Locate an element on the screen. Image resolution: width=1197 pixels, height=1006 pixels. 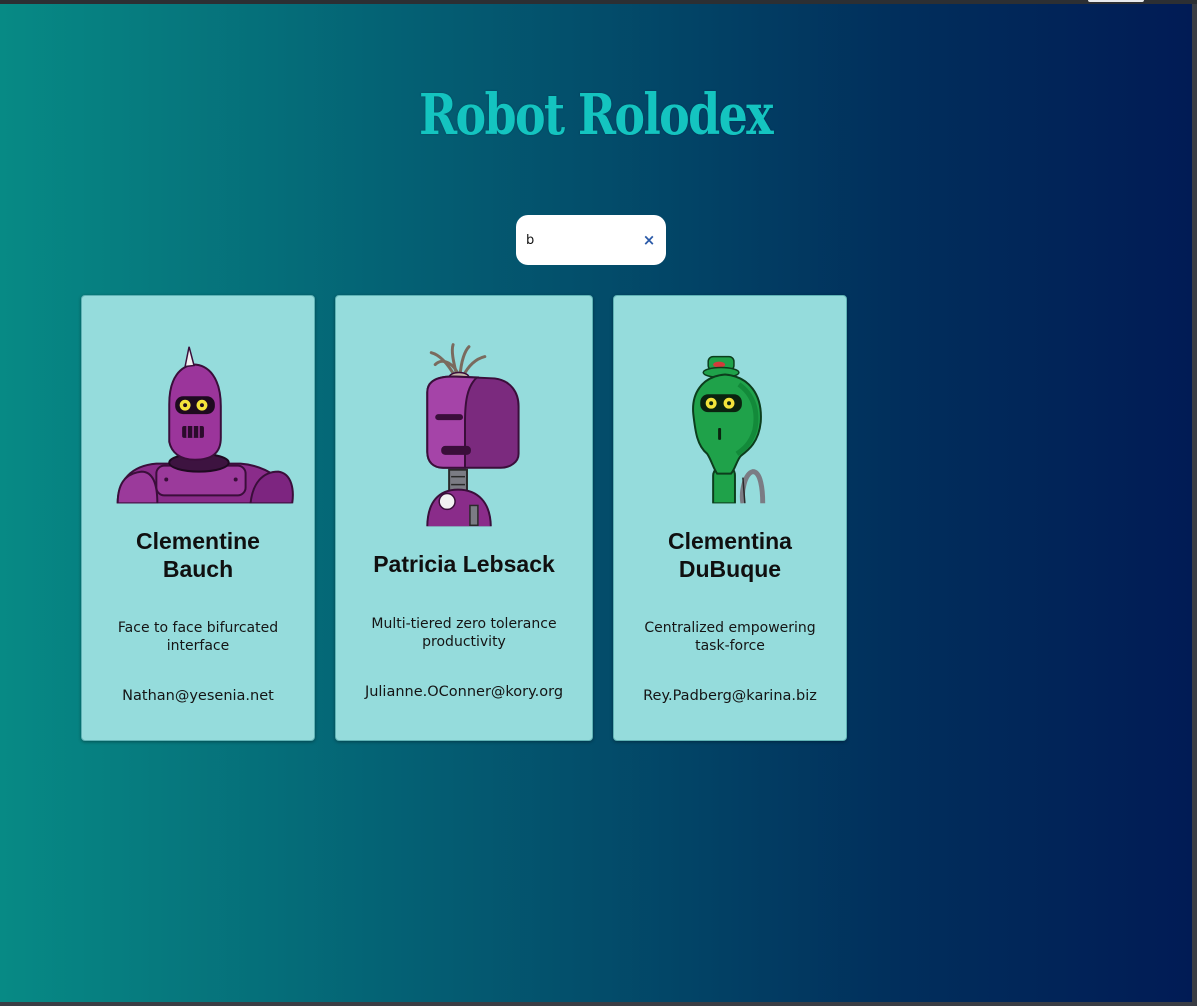
purple-robot-spike-icon is located at coordinates (205, 425).